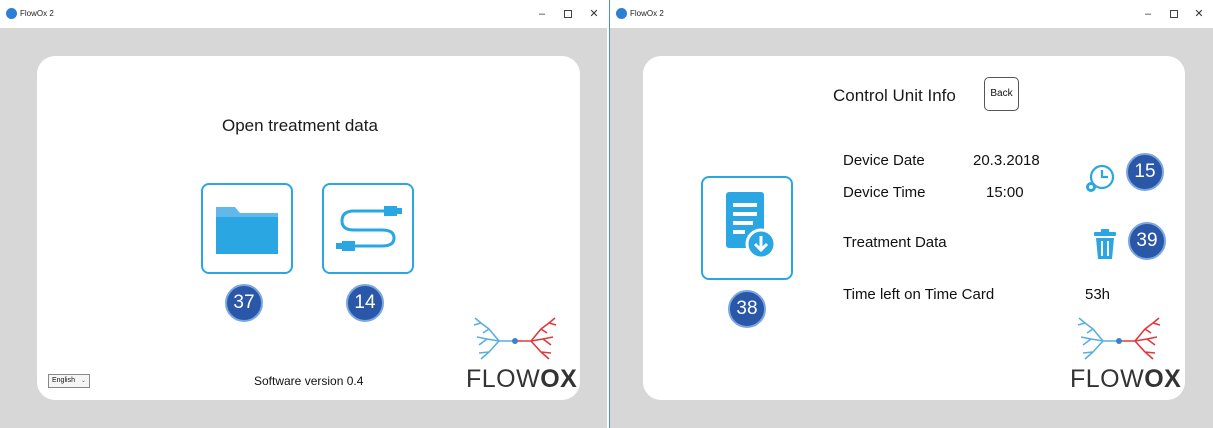  What do you see at coordinates (1005, 192) in the screenshot?
I see `device-time-value: 15:00` at bounding box center [1005, 192].